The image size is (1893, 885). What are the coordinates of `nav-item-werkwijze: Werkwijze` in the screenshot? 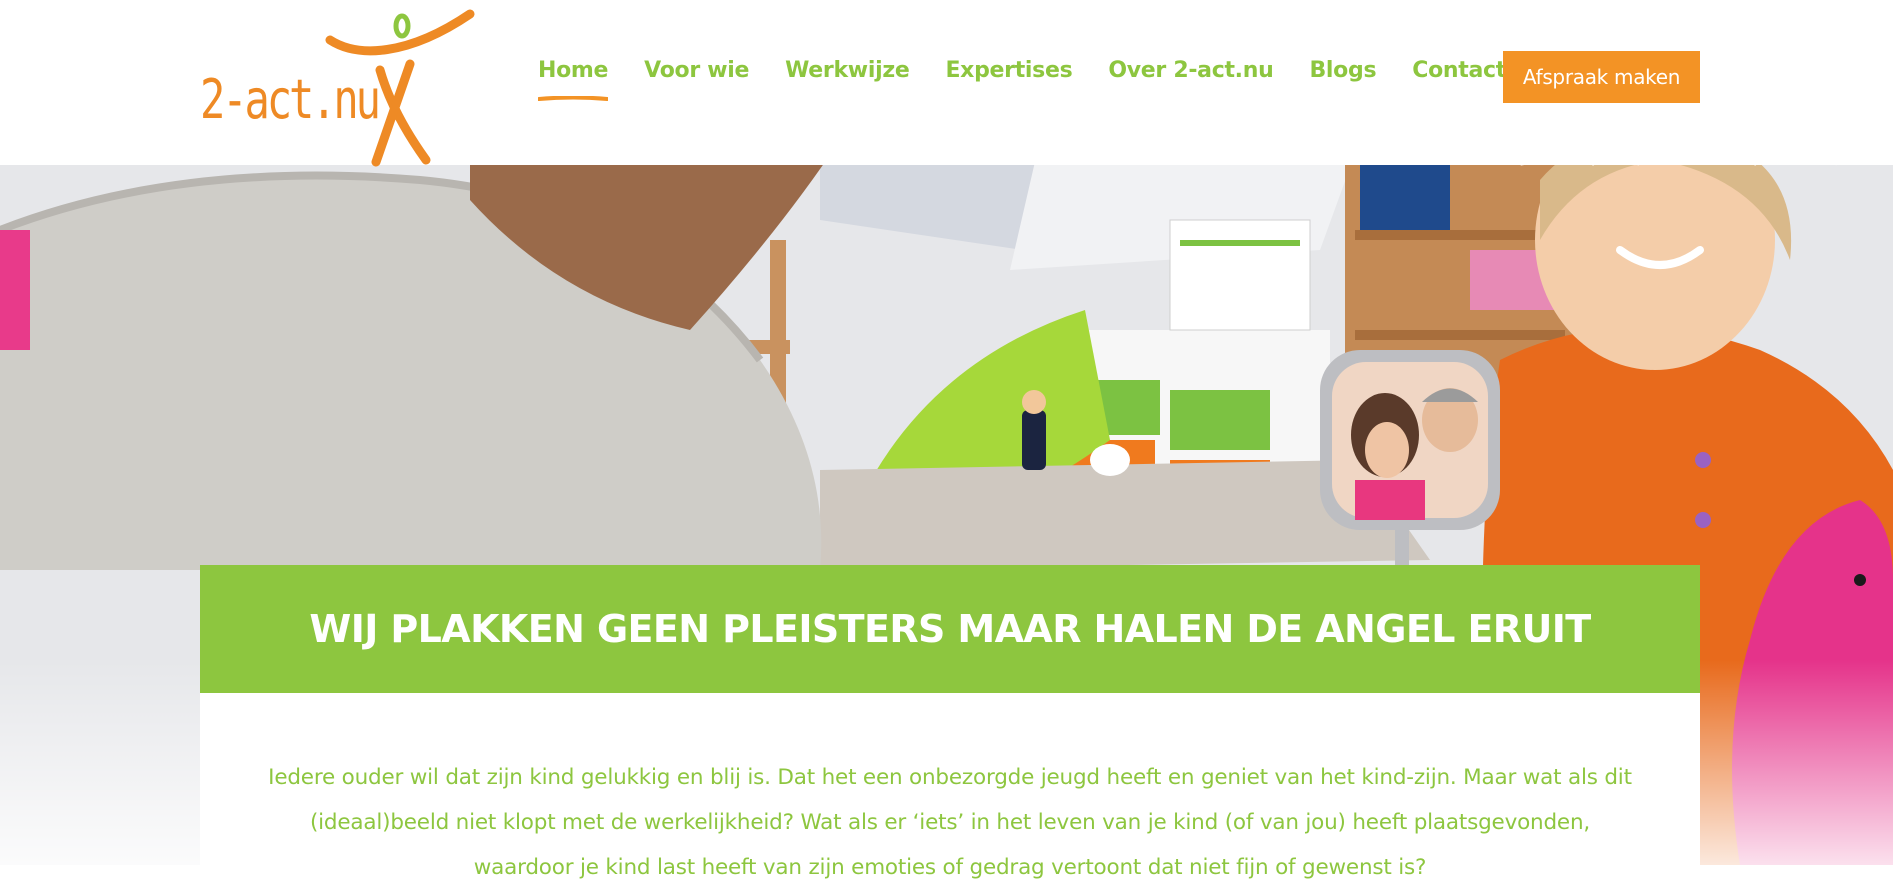 It's located at (847, 70).